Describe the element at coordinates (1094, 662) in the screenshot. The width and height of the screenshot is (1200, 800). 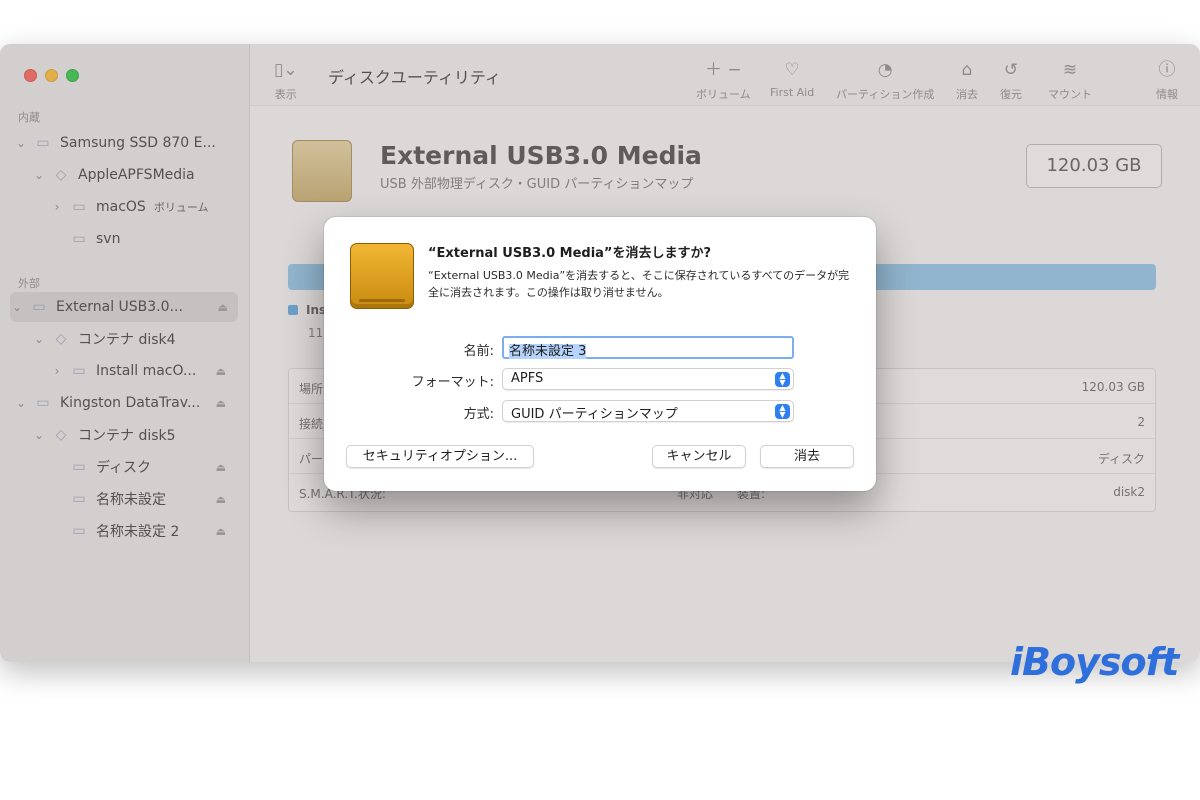
I see `iboysoft-logo: iBoysoft` at that location.